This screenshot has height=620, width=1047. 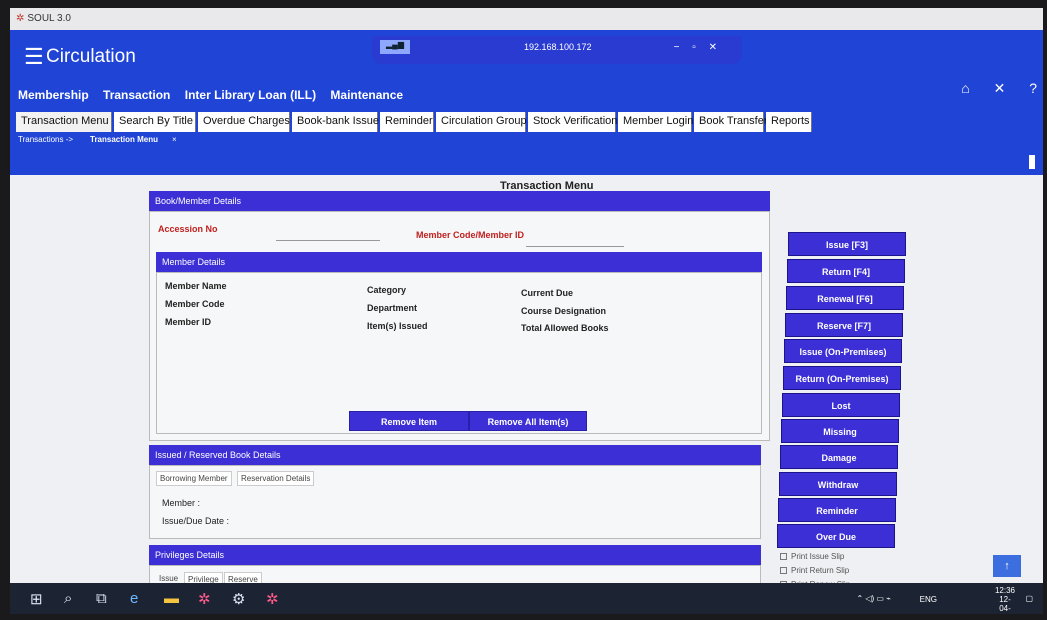 I want to click on search-icon: ⌕, so click(x=68, y=598).